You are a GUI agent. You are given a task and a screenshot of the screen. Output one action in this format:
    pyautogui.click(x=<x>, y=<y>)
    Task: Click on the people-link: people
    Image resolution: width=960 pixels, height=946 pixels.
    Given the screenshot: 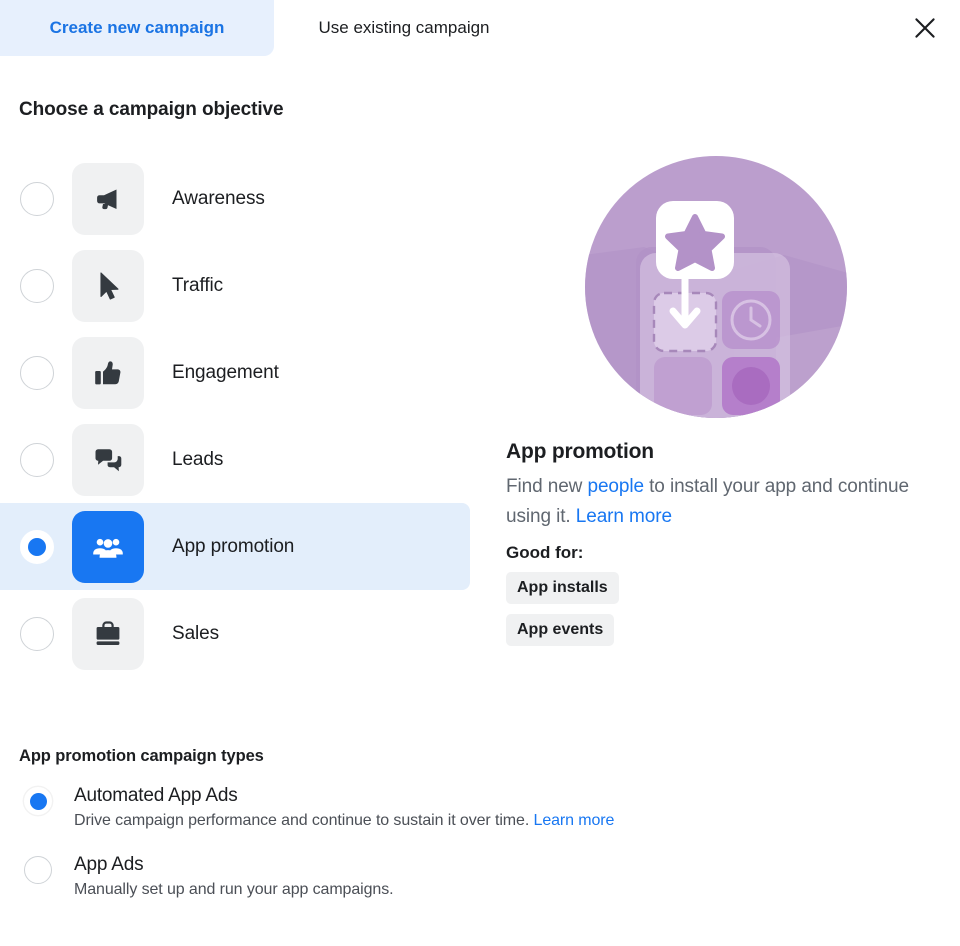 What is the action you would take?
    pyautogui.click(x=615, y=486)
    